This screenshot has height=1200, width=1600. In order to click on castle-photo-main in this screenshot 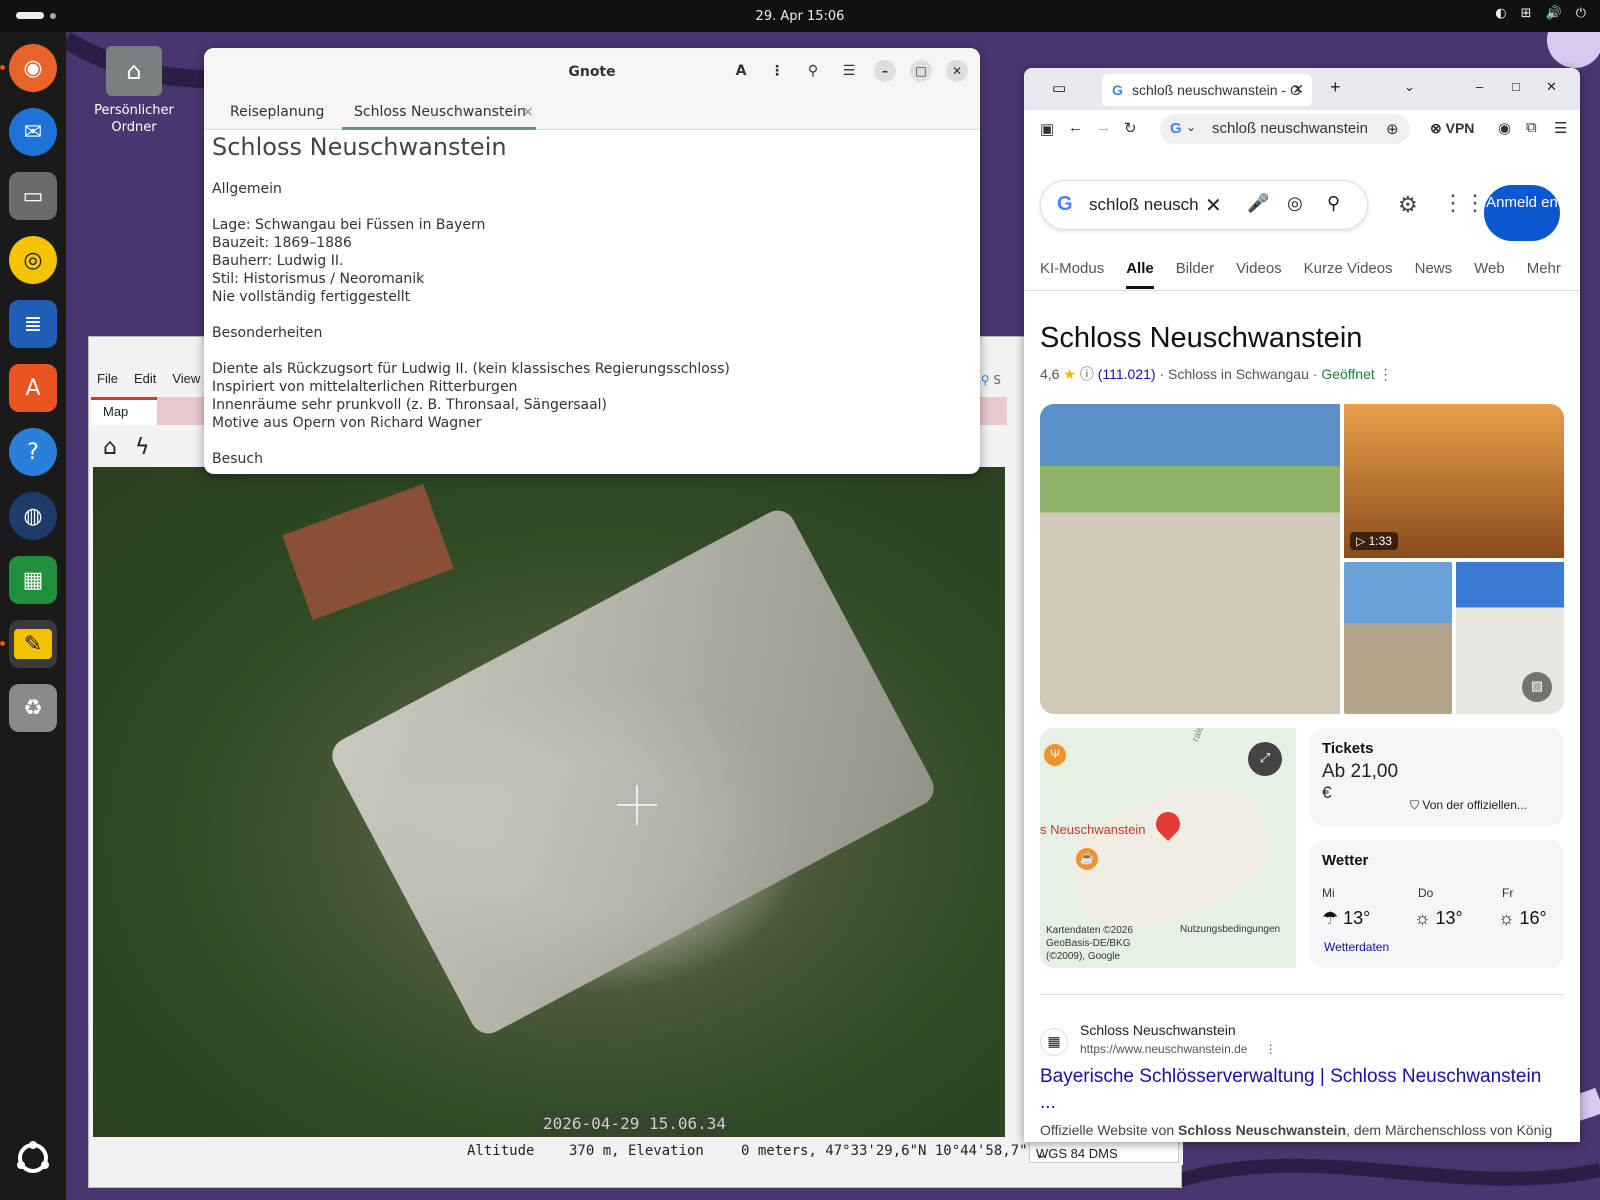, I will do `click(1190, 559)`.